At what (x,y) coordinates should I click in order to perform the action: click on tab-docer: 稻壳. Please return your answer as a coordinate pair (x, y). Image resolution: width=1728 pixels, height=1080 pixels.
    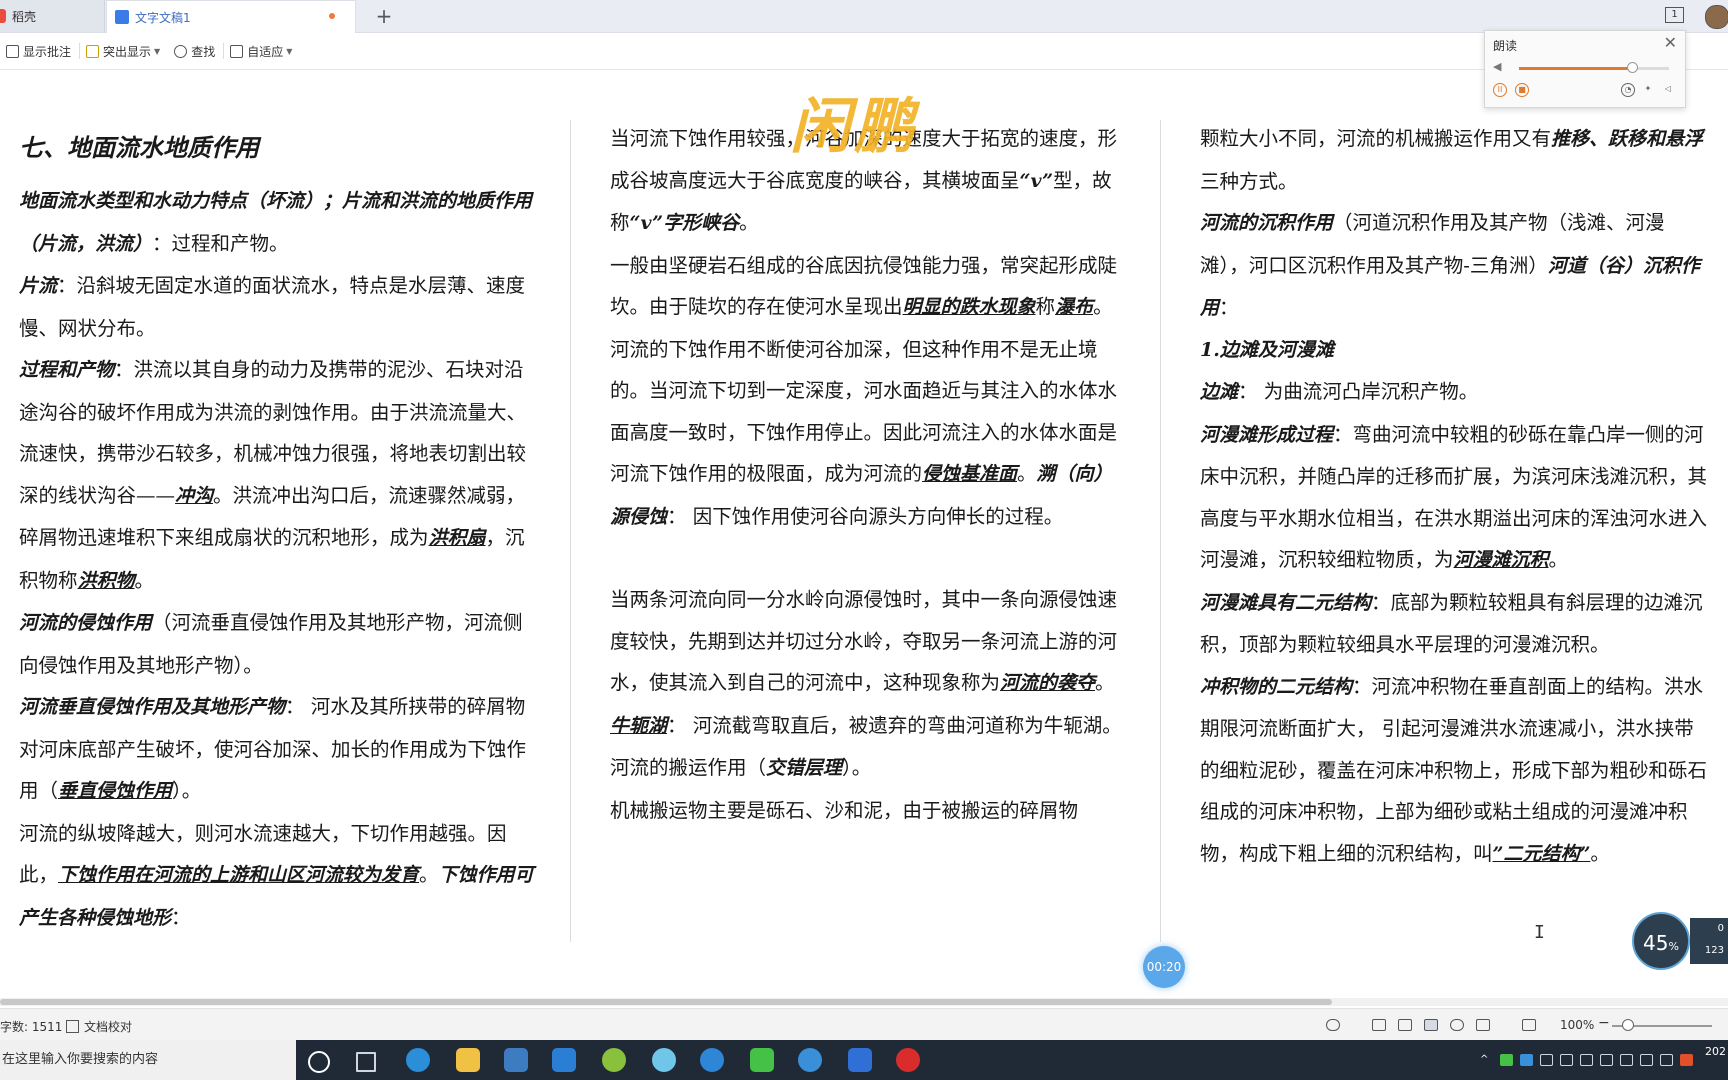
    Looking at the image, I should click on (52, 16).